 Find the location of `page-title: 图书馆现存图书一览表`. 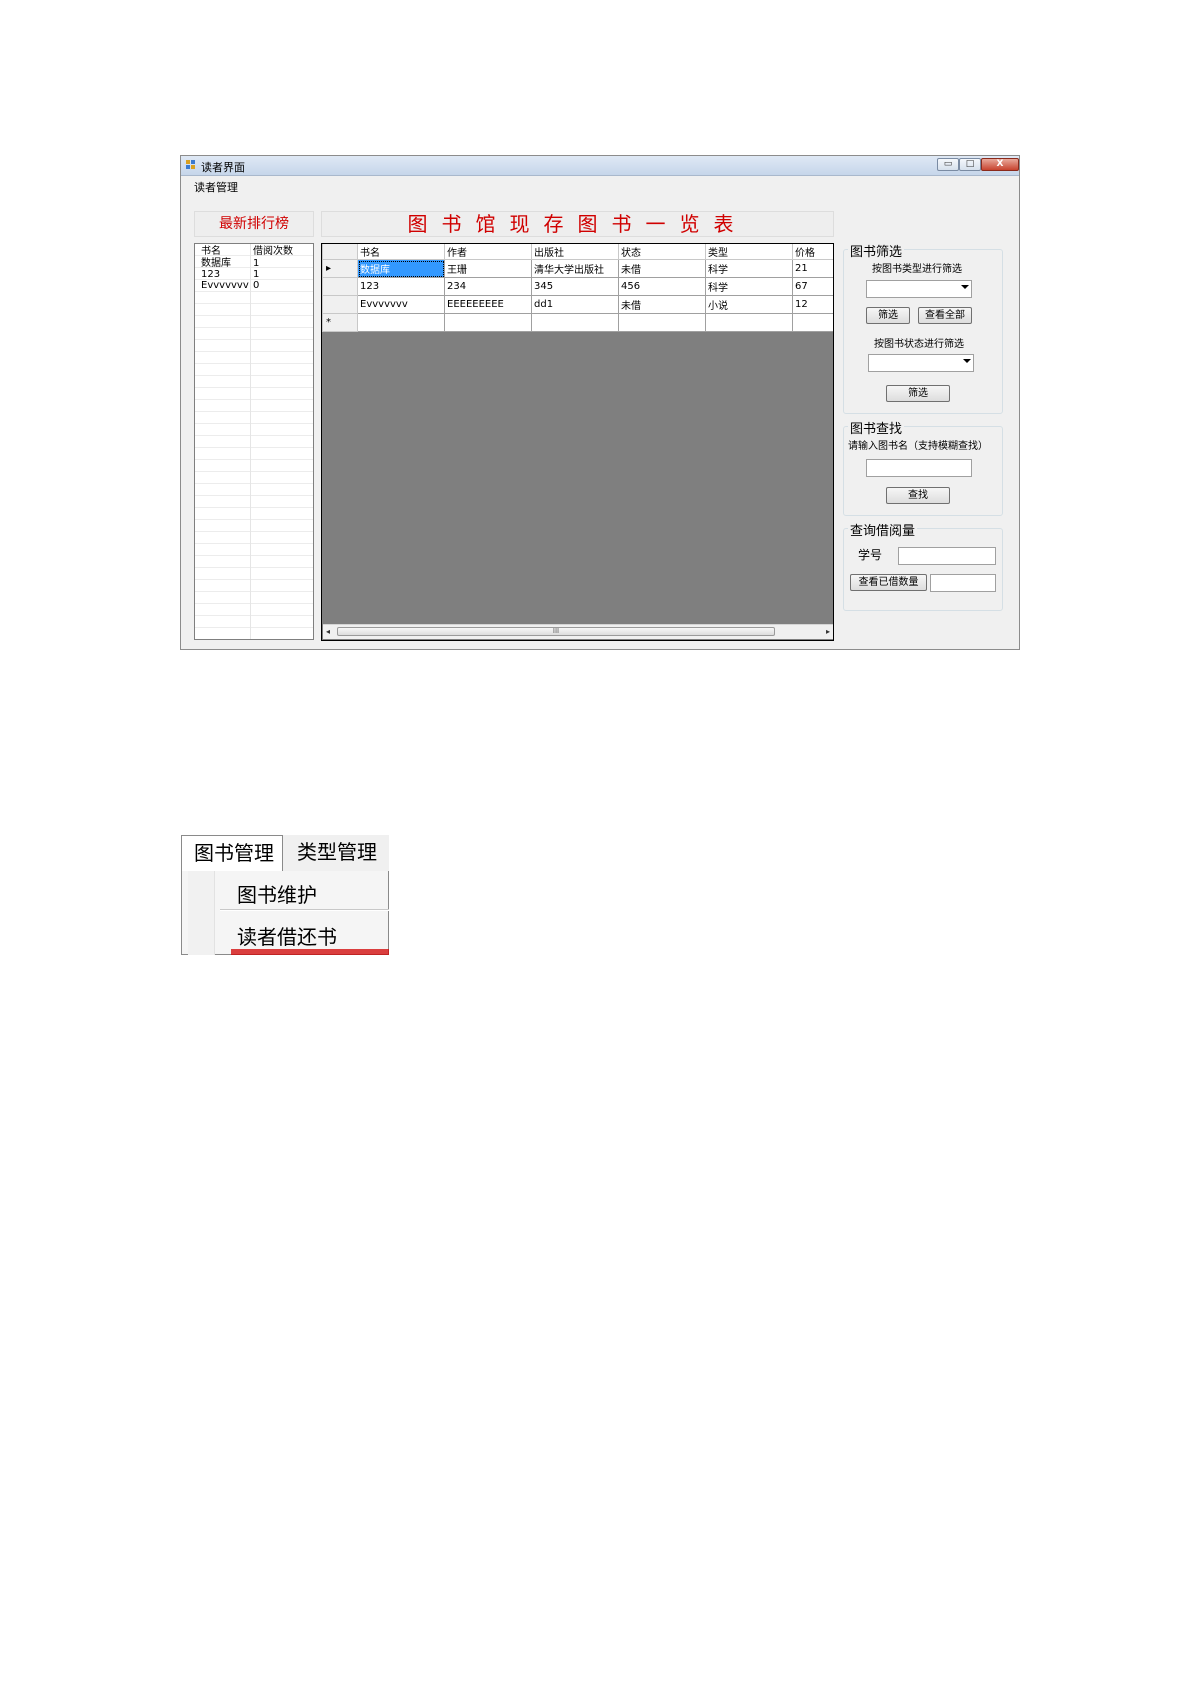

page-title: 图书馆现存图书一览表 is located at coordinates (577, 224).